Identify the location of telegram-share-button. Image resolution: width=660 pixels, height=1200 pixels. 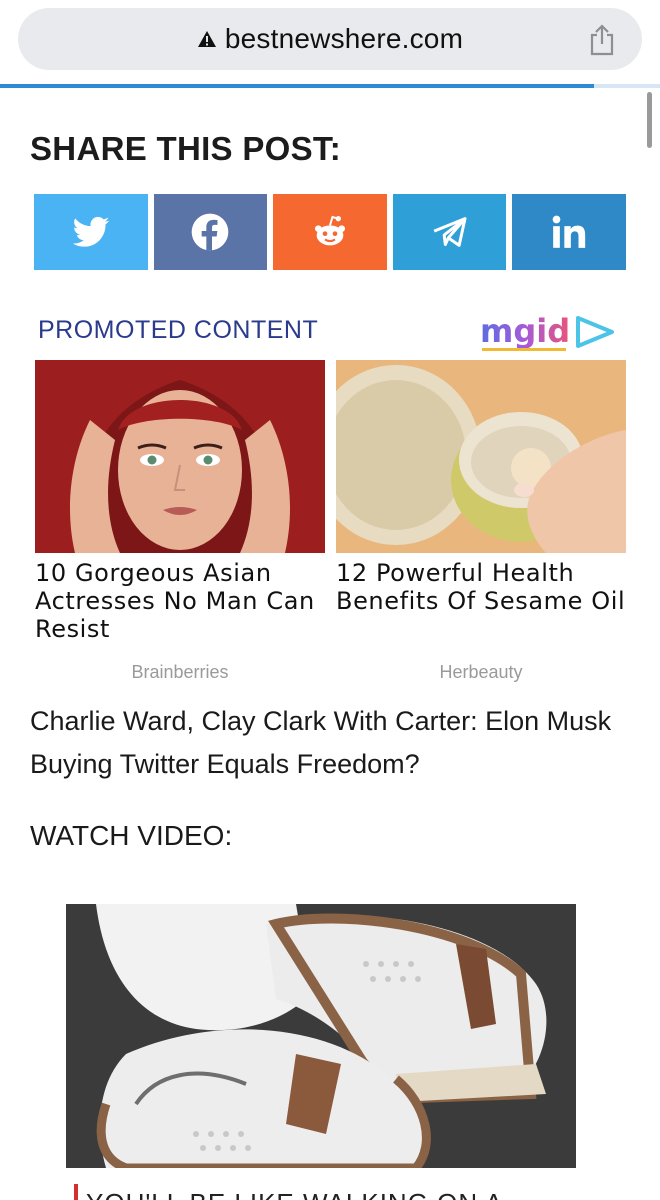
(449, 232).